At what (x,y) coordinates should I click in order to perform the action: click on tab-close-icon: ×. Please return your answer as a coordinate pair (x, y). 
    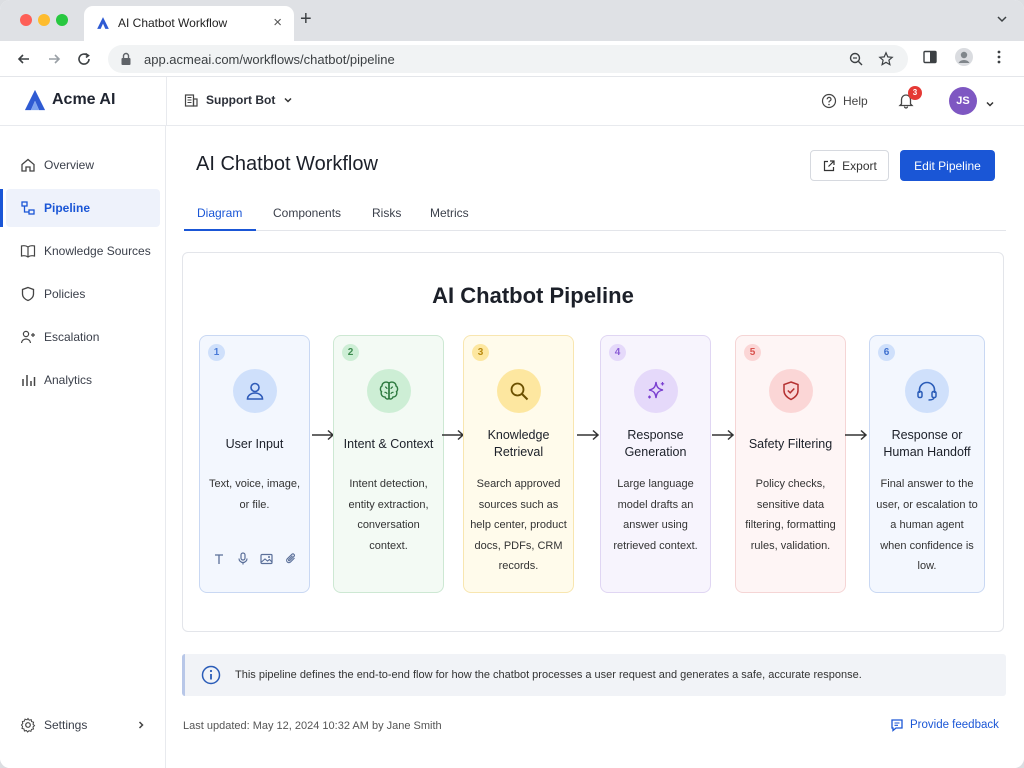
    Looking at the image, I should click on (277, 22).